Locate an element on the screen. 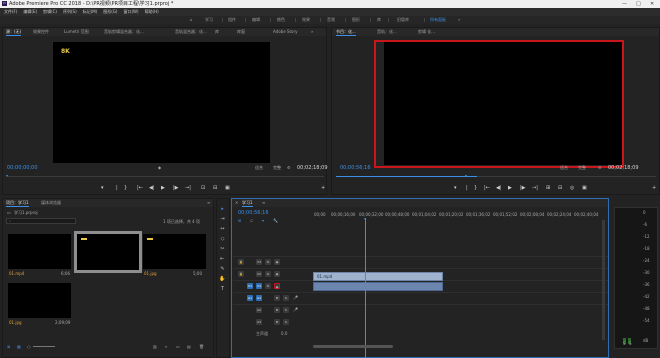 The image size is (660, 358). source-patch-a1: A1 is located at coordinates (250, 298).